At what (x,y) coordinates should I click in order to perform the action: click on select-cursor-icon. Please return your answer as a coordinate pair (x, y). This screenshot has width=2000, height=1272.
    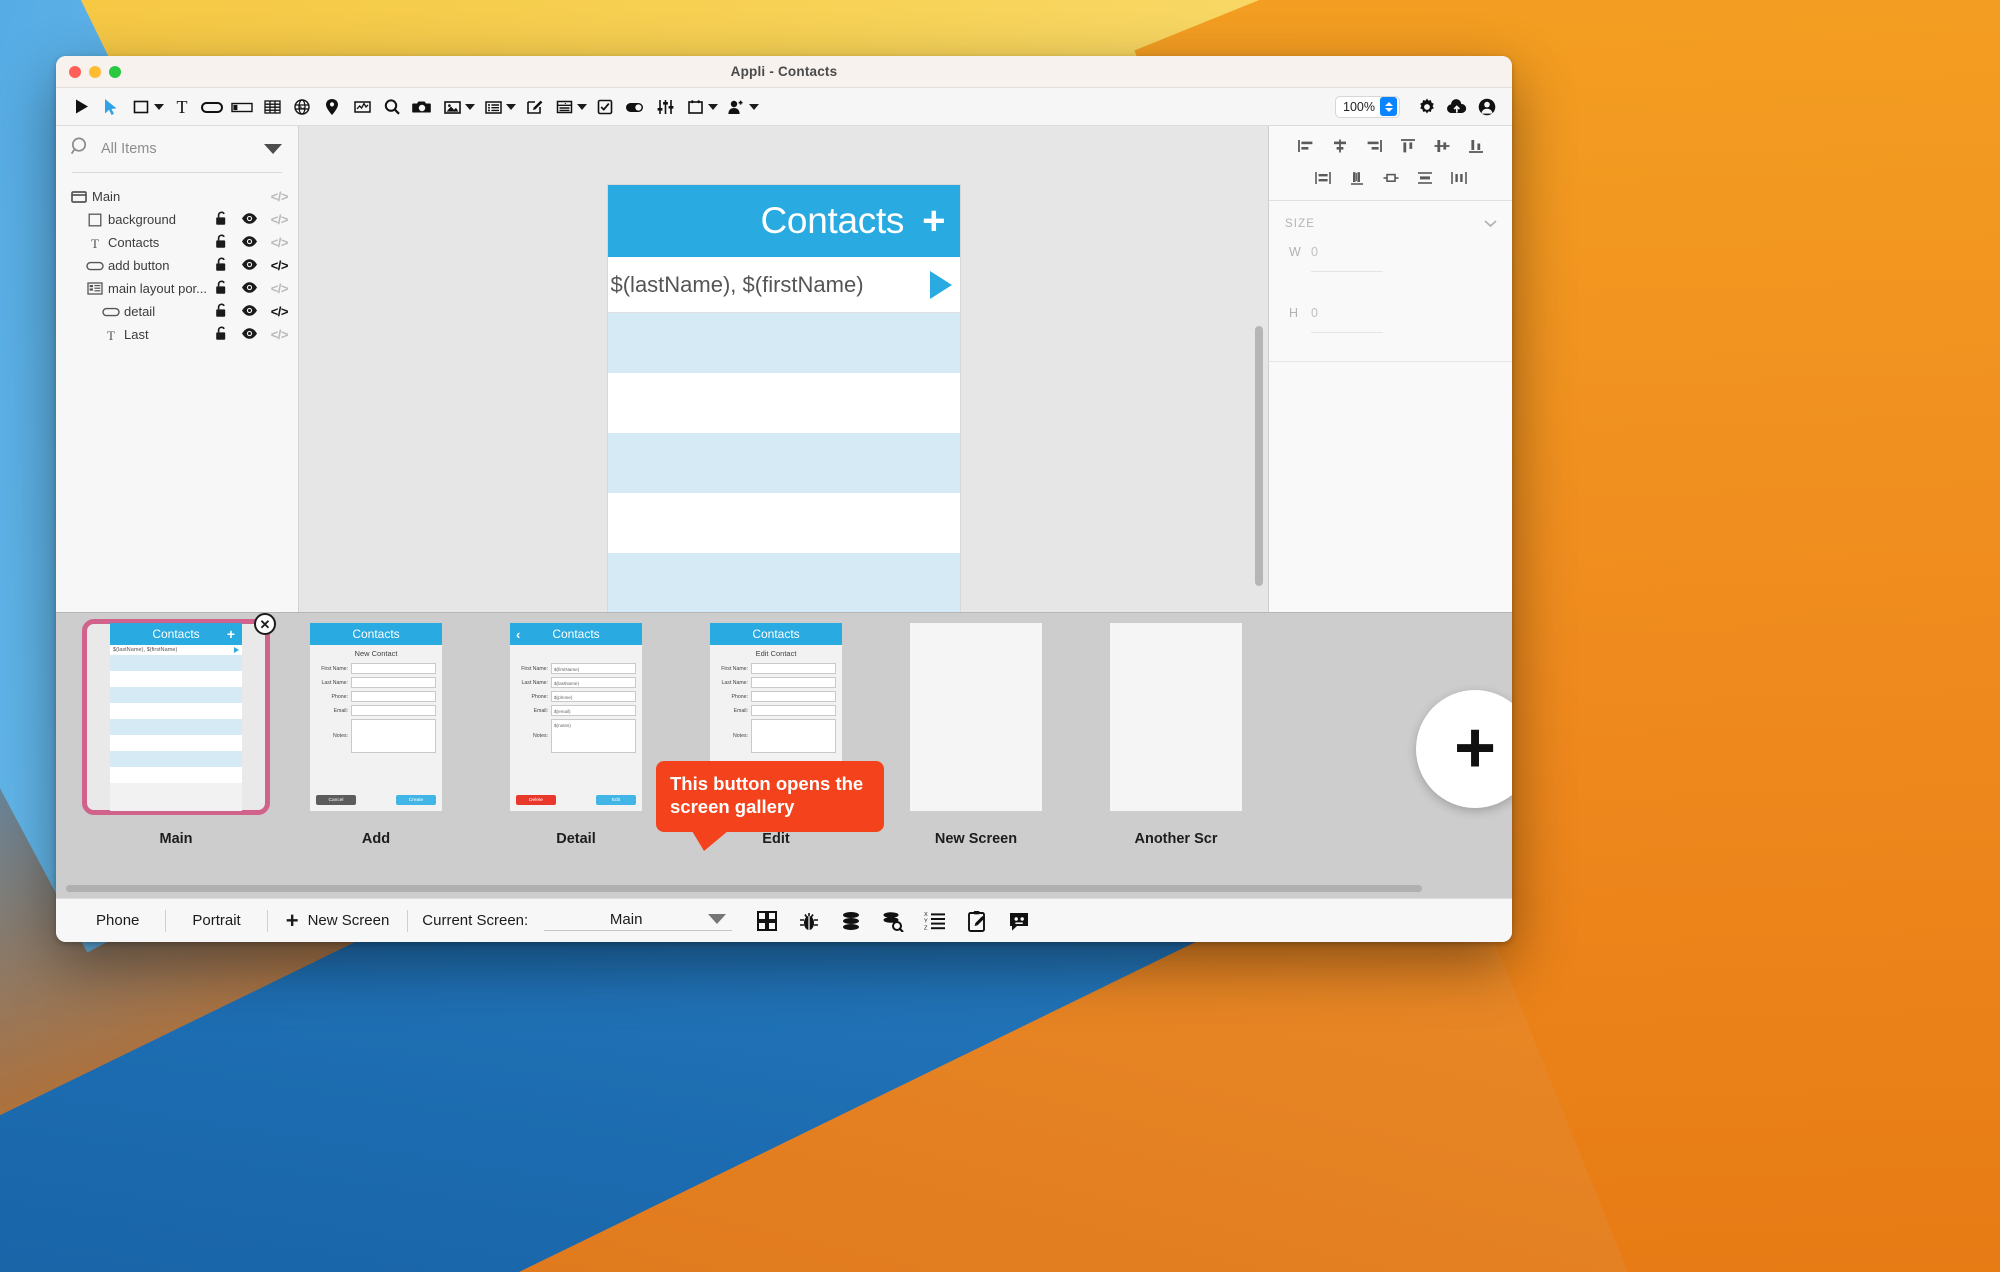
    Looking at the image, I should click on (111, 107).